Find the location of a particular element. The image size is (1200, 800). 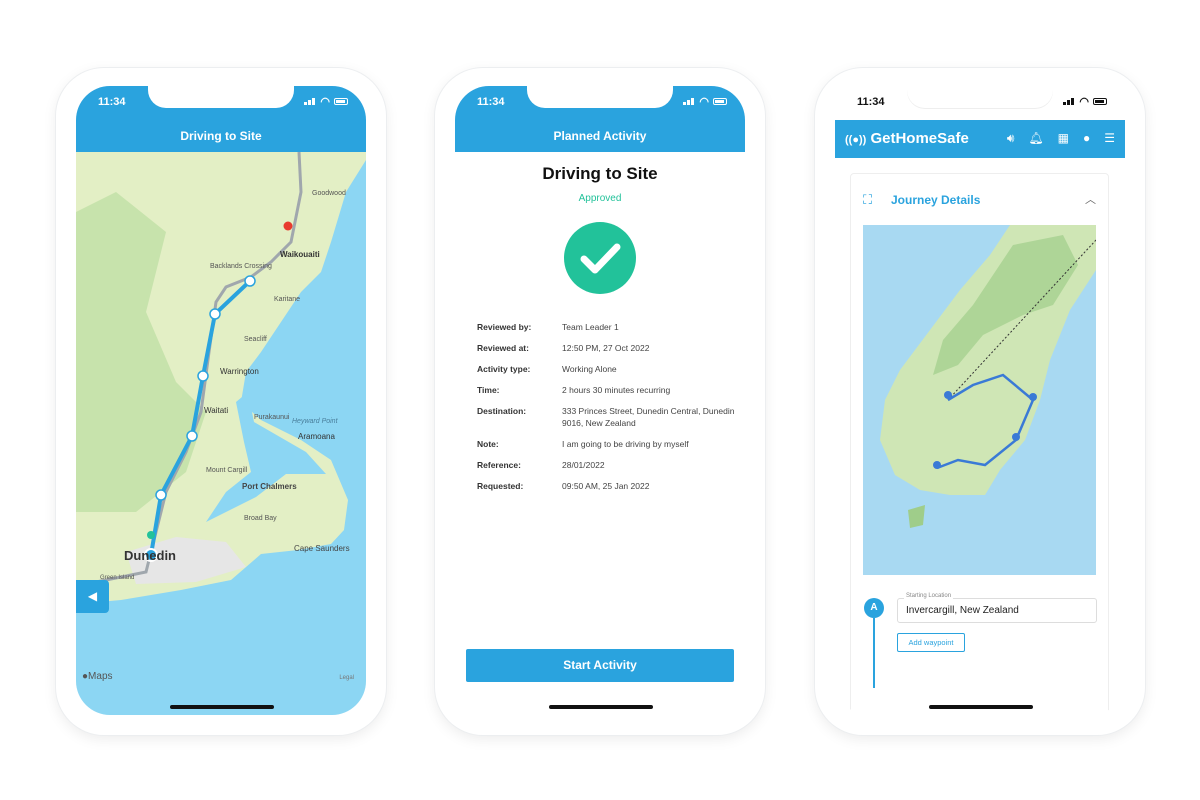

page-header: Planned Activity is located at coordinates (600, 136).